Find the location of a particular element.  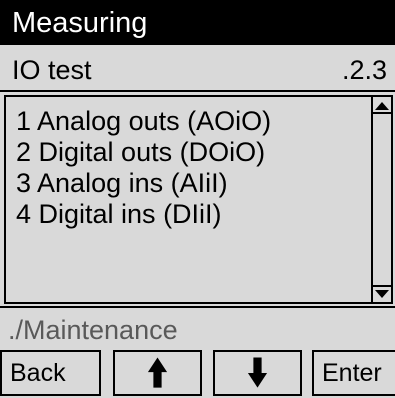

arrow-down-icon is located at coordinates (257, 372).